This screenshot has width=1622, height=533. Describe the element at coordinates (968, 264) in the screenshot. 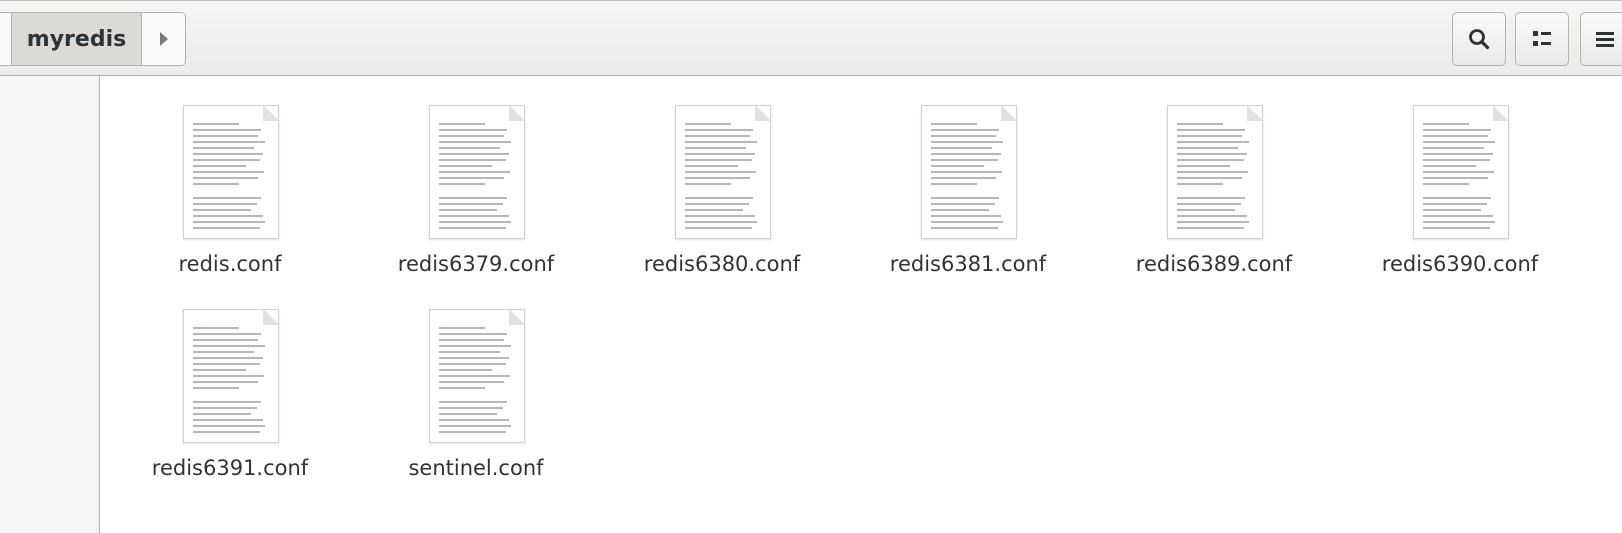

I see `file-name-label: redis6381.conf` at that location.